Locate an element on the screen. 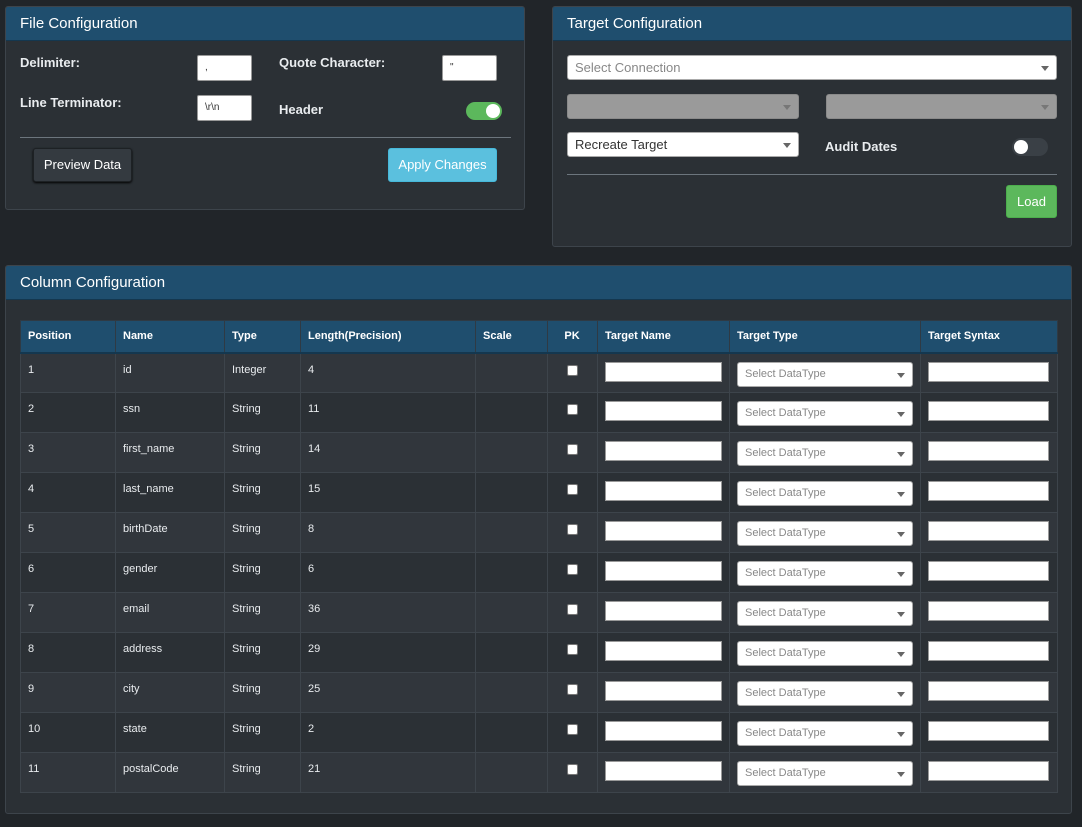  column-header-scale: Scale is located at coordinates (511, 337).